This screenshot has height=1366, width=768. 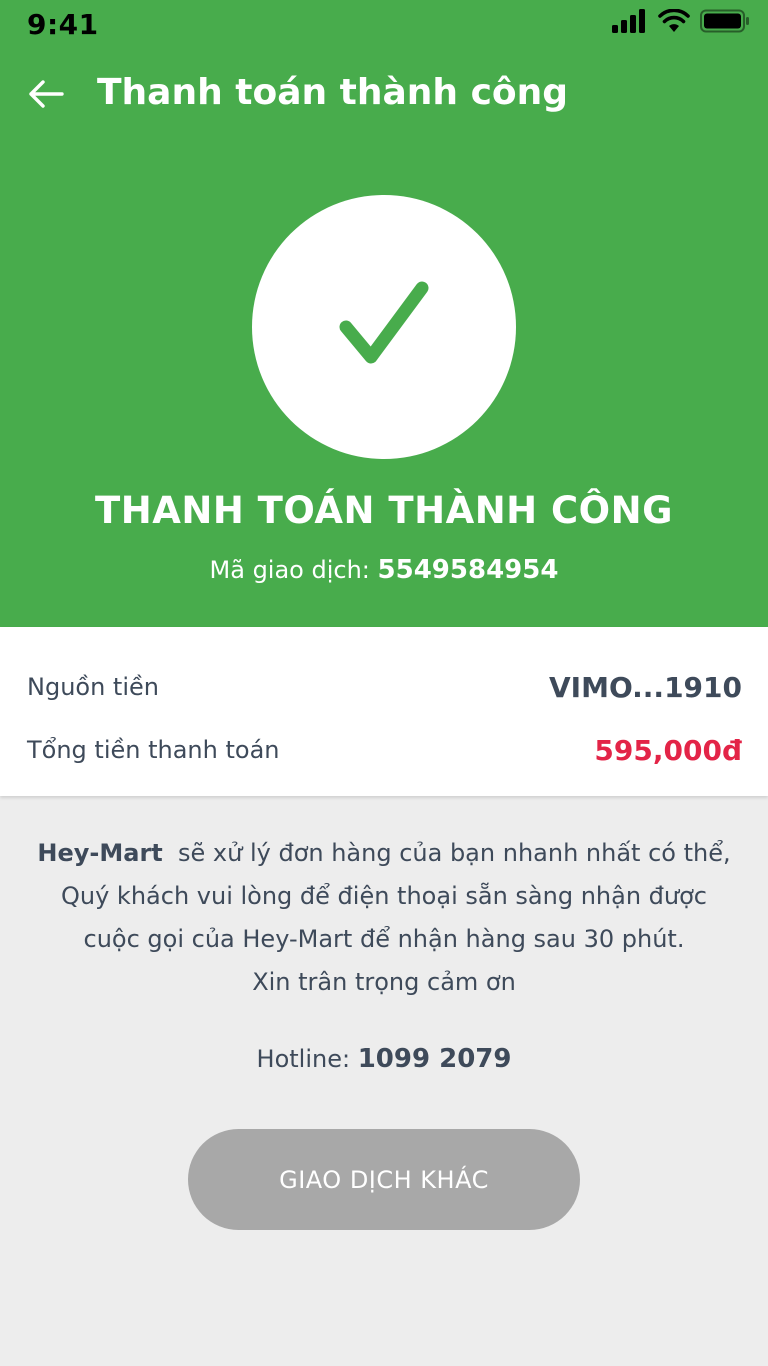 I want to click on success-heading: THANH TOÁN THÀNH CÔNG, so click(x=384, y=510).